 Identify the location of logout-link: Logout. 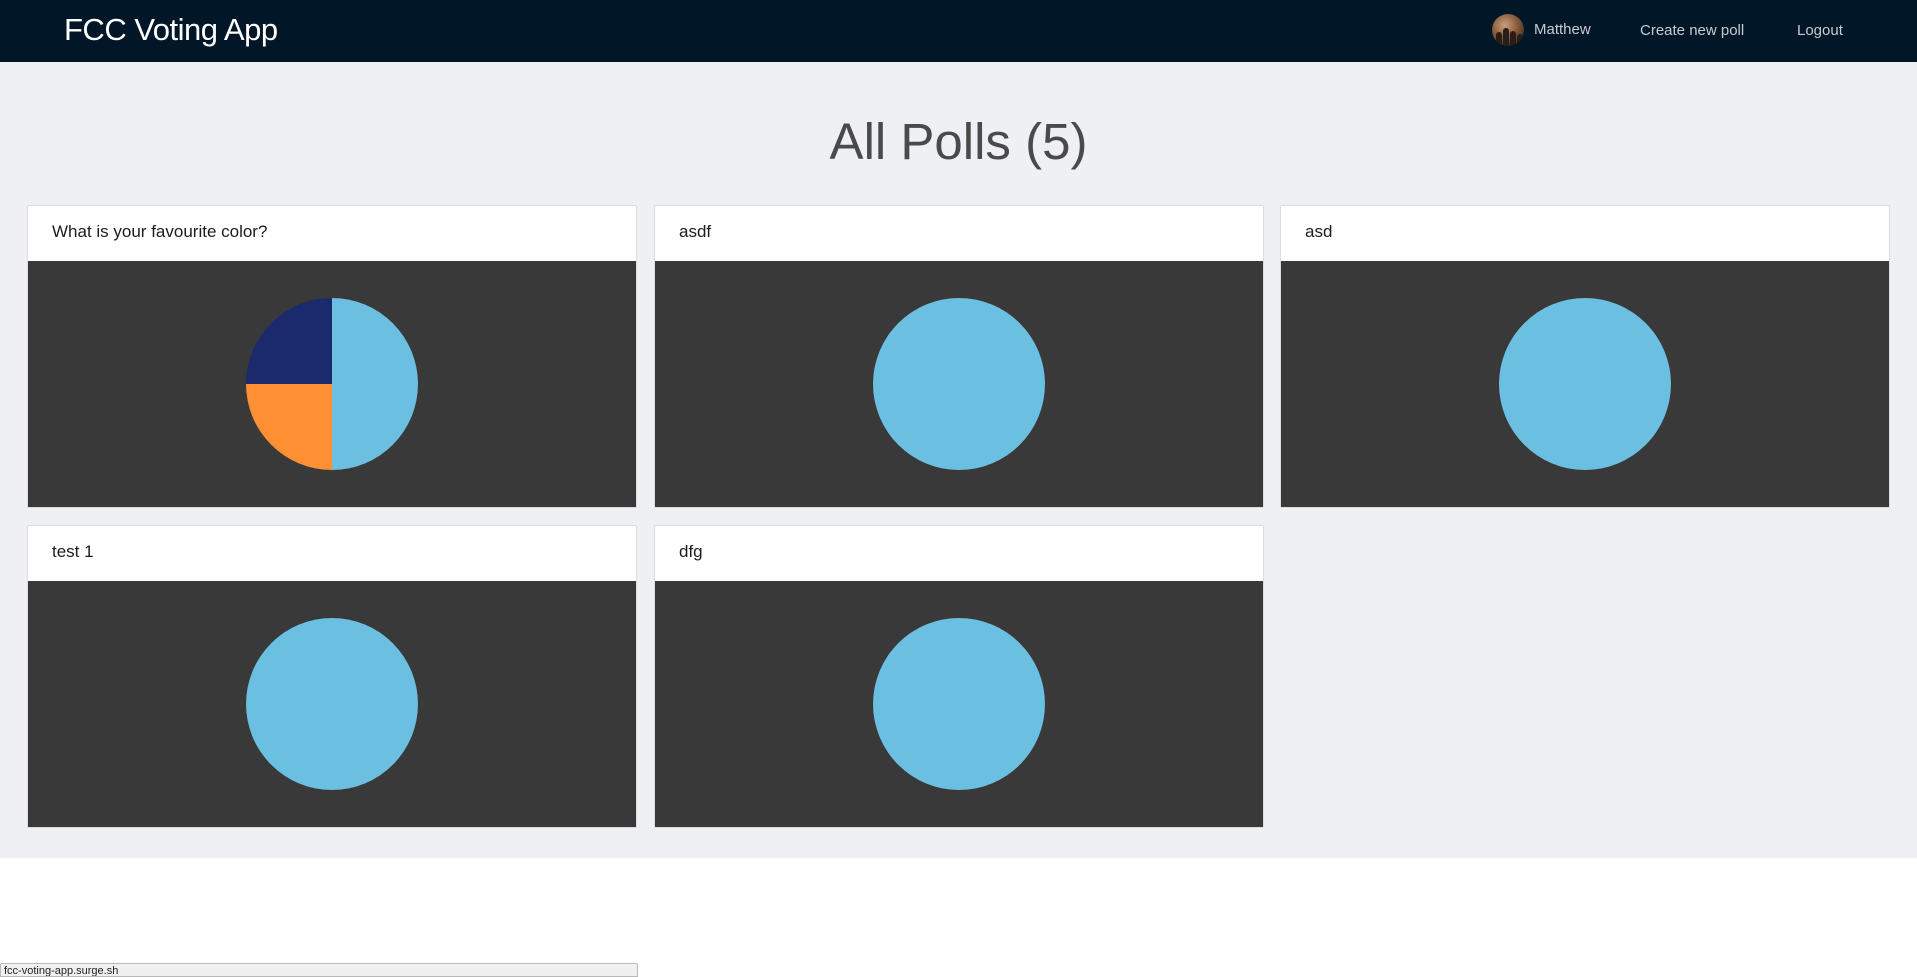
(1820, 30).